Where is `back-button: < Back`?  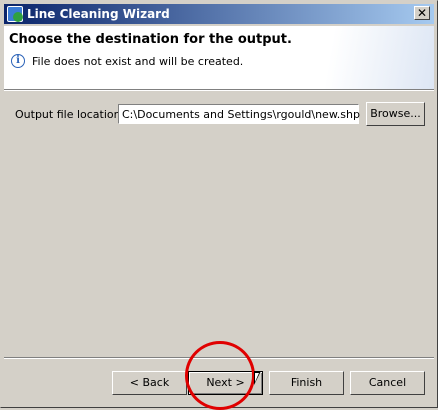 back-button: < Back is located at coordinates (149, 383).